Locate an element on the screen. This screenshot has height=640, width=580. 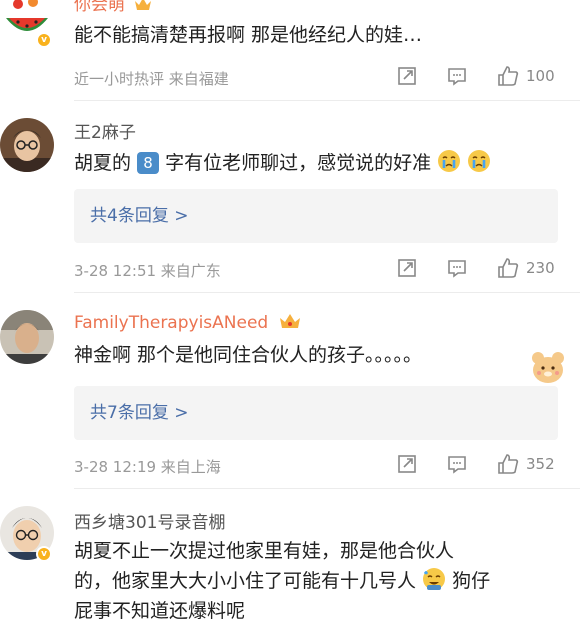
text-segment: 狗仔 is located at coordinates (471, 581).